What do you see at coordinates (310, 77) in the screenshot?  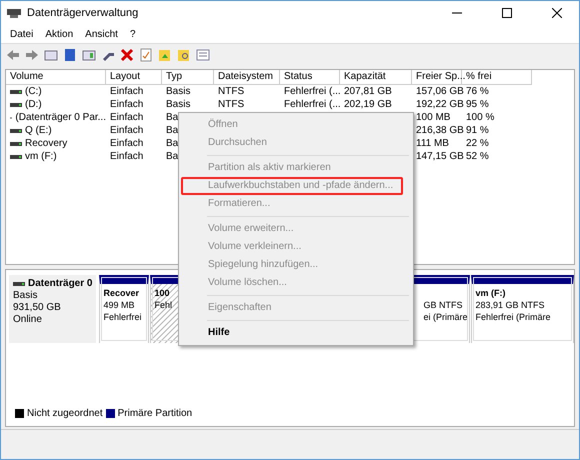 I see `column-header: Status` at bounding box center [310, 77].